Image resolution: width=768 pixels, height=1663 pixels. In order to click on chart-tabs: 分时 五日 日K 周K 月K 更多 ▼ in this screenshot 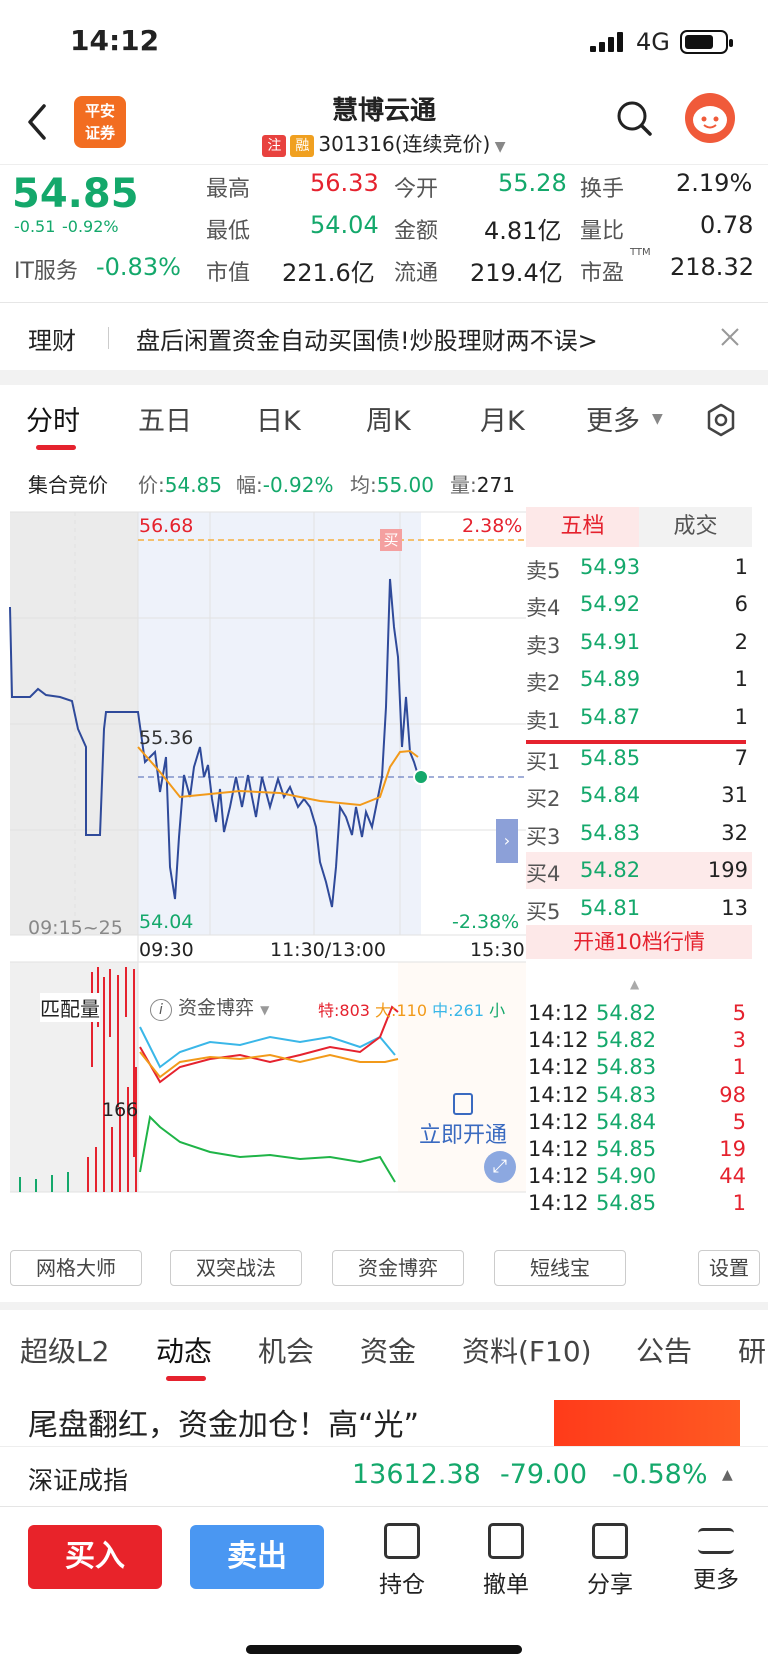, I will do `click(384, 419)`.